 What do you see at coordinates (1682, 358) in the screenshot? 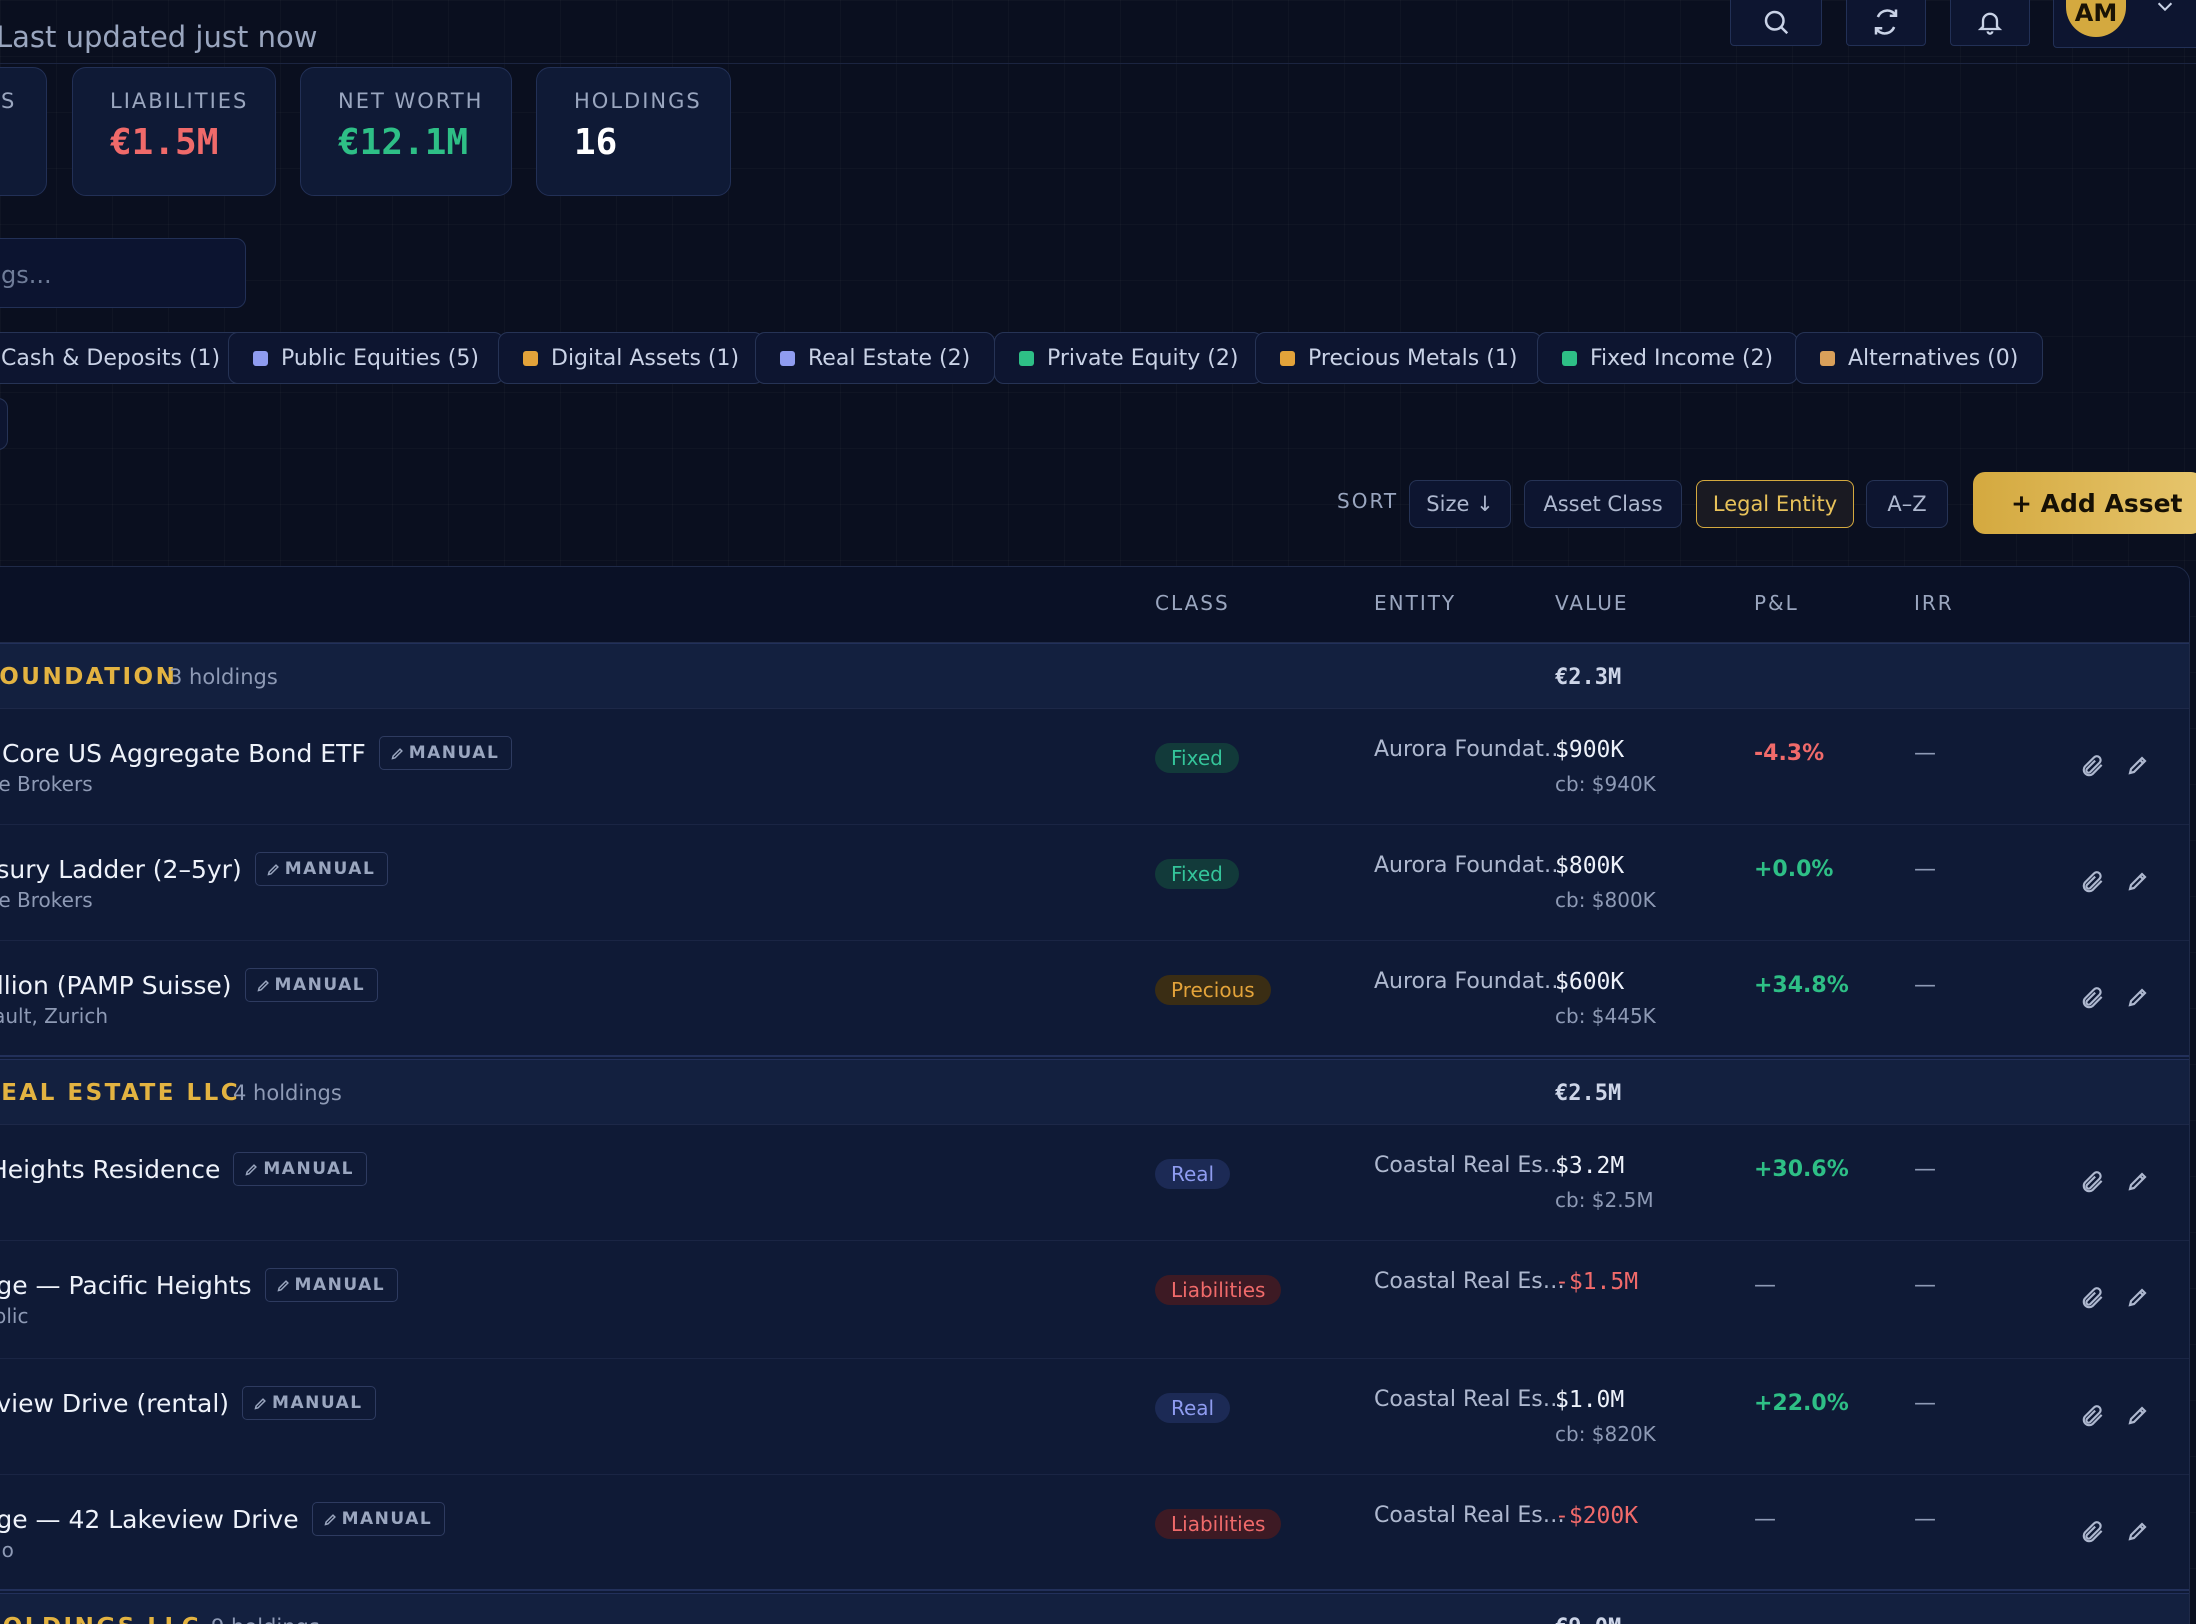
I see `filter-chip-label: Fixed Income (2)` at bounding box center [1682, 358].